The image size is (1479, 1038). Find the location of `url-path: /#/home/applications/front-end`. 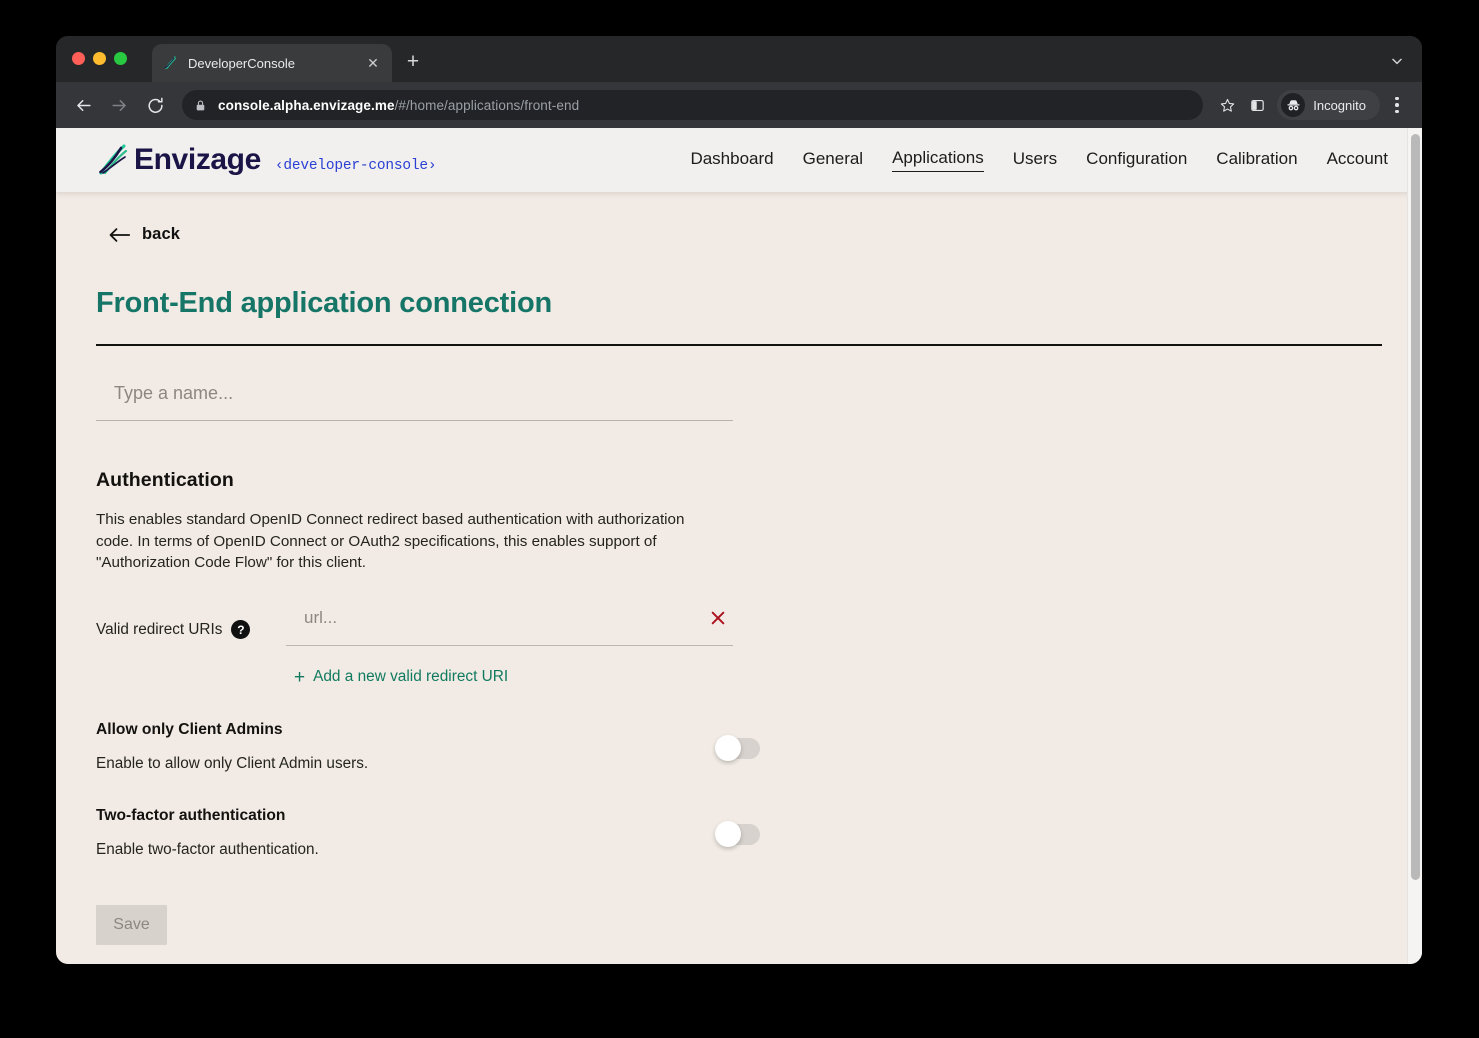

url-path: /#/home/applications/front-end is located at coordinates (487, 105).